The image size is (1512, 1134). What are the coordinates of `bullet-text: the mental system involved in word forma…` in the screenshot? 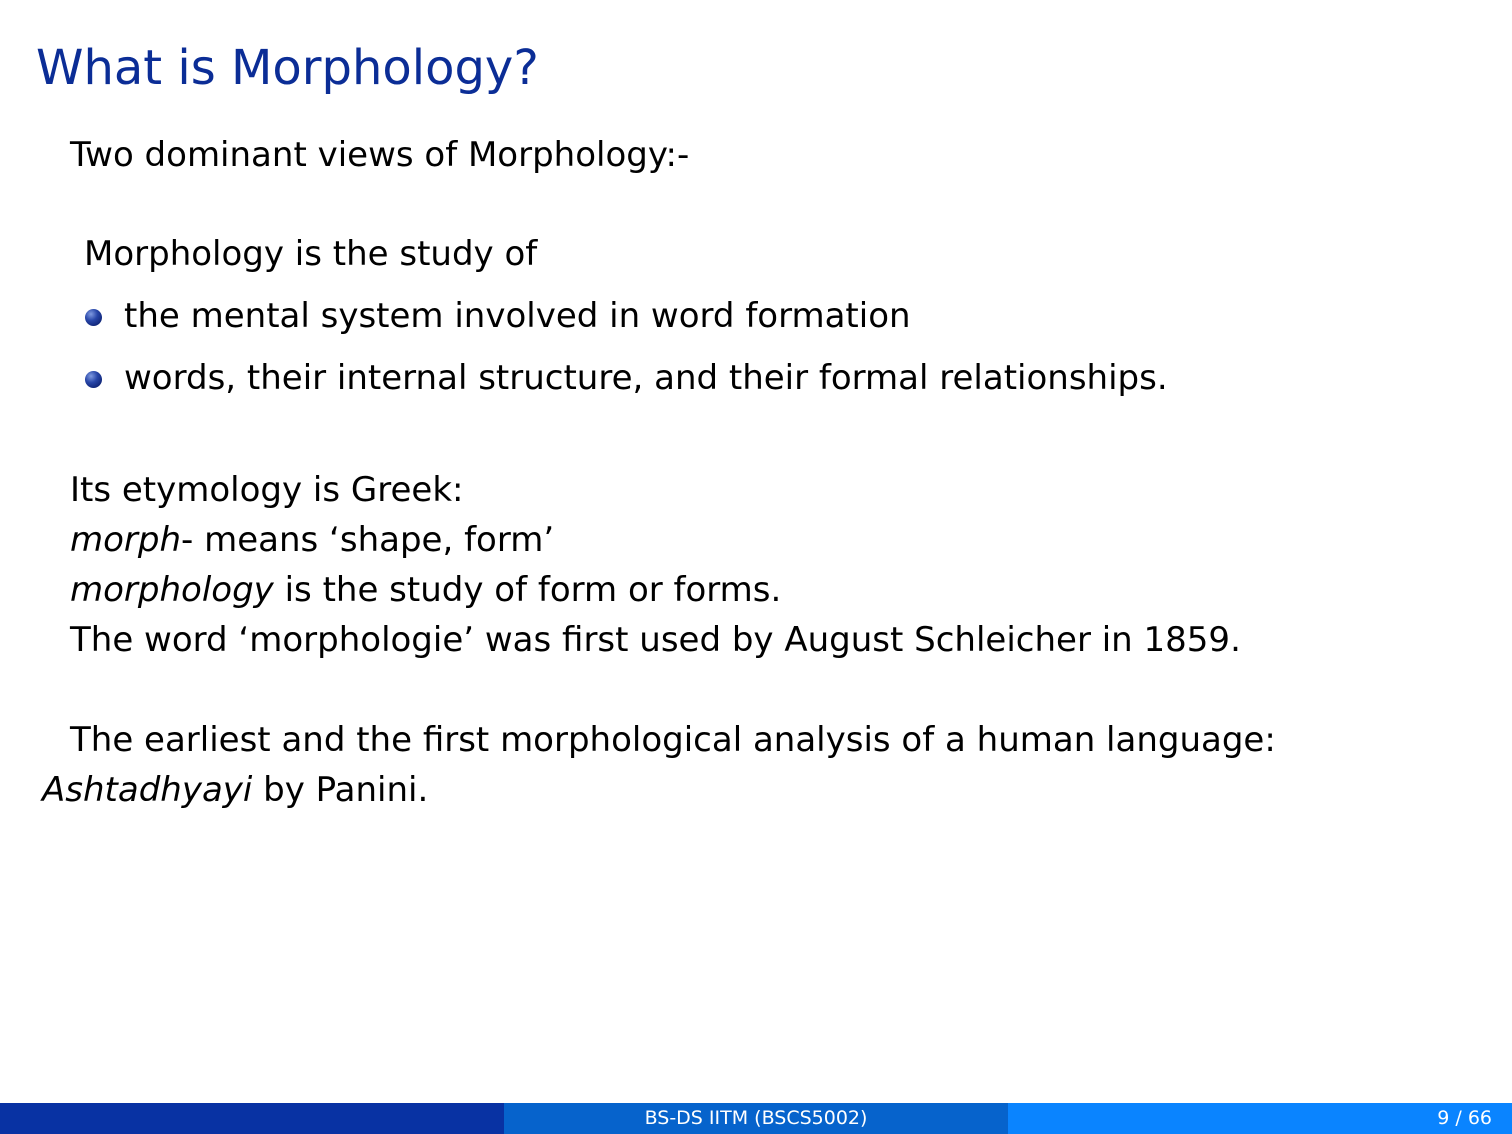 It's located at (517, 316).